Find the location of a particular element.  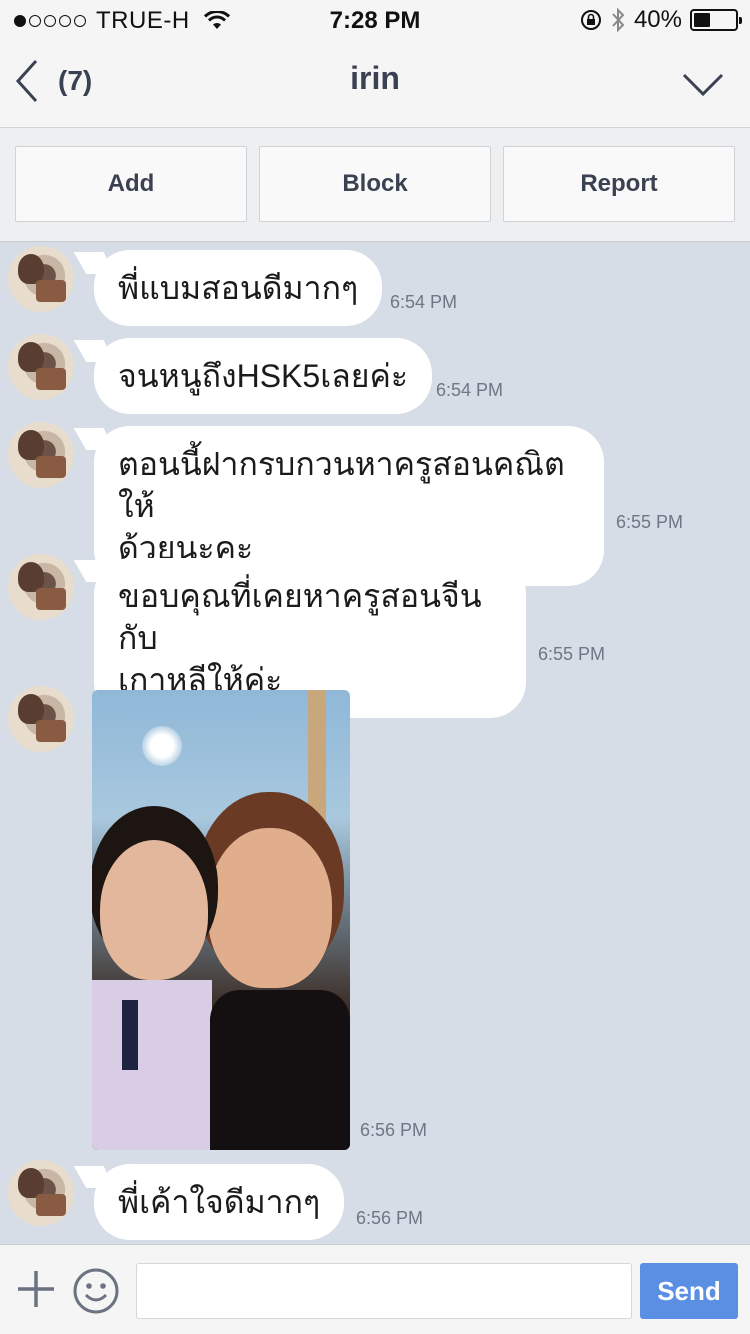

battery-fill is located at coordinates (702, 20).